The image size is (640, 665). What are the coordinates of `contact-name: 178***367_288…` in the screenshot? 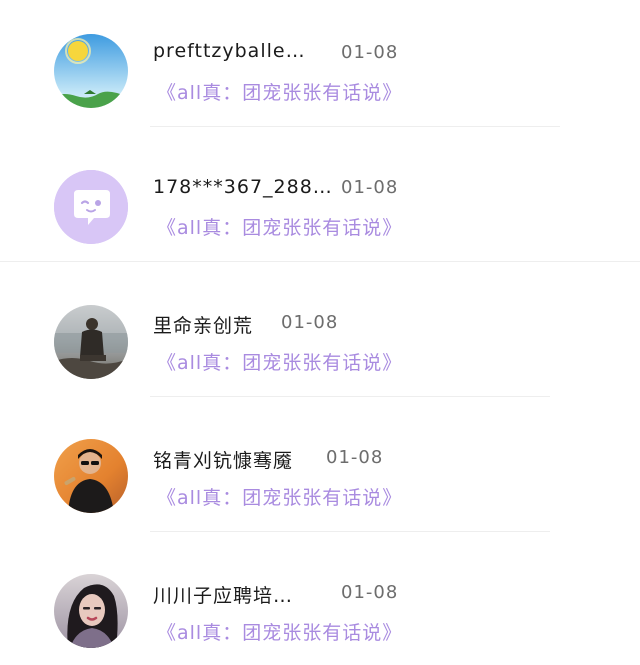 It's located at (243, 187).